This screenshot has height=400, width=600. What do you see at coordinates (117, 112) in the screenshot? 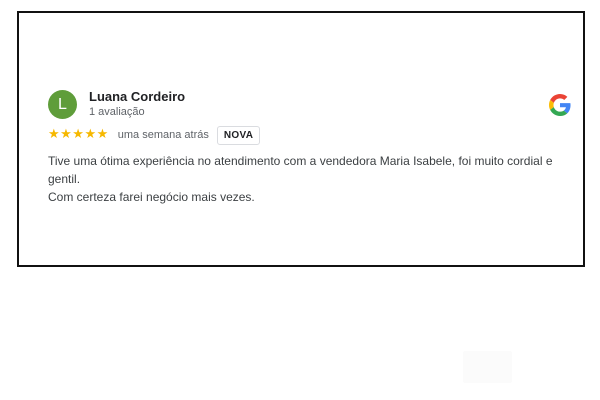
I see `reviewer-review-count: 1 avaliação` at bounding box center [117, 112].